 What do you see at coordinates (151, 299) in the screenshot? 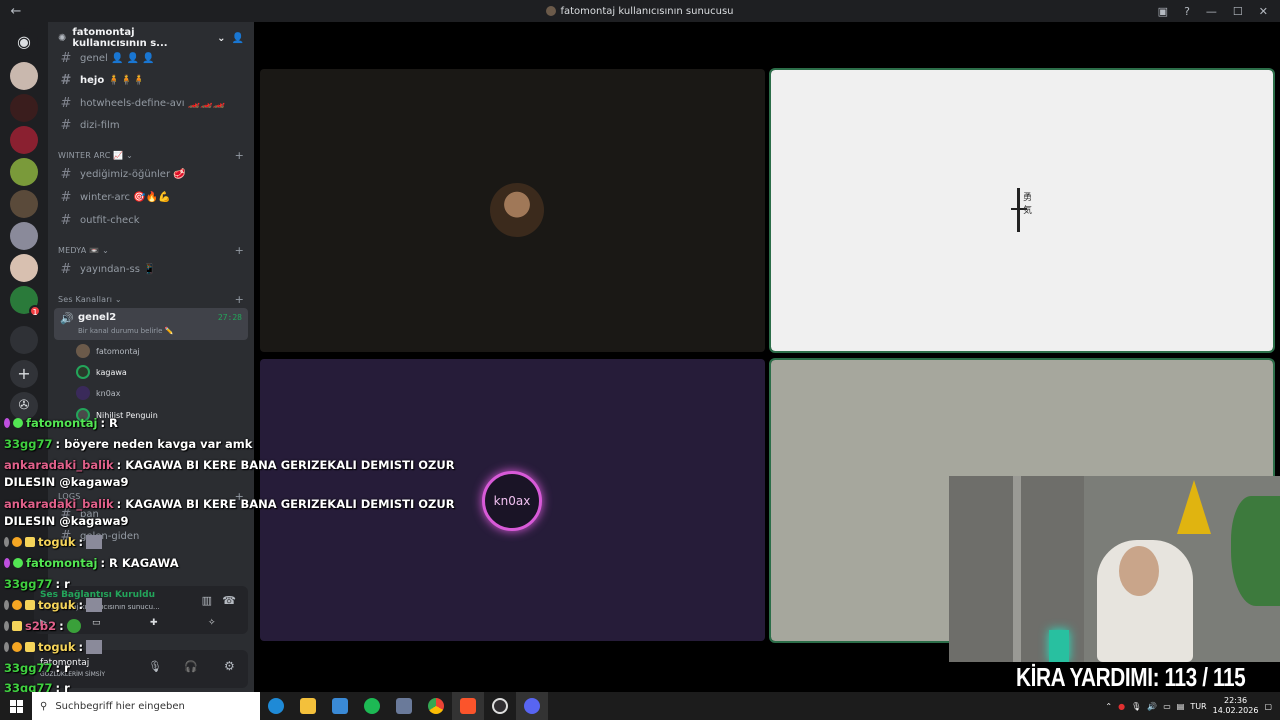
I see `category-voice: Ses Kanalları ⌄ +` at bounding box center [151, 299].